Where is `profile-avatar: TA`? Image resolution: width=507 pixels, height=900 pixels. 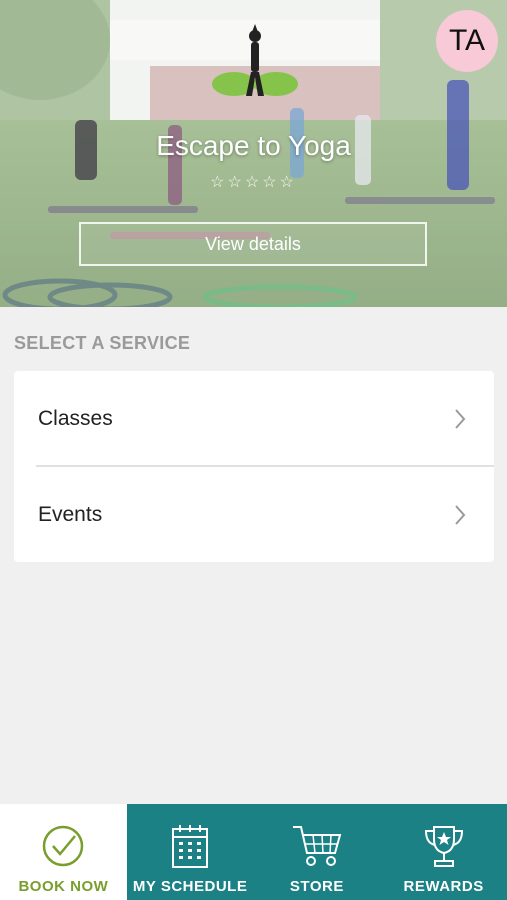
profile-avatar: TA is located at coordinates (467, 41).